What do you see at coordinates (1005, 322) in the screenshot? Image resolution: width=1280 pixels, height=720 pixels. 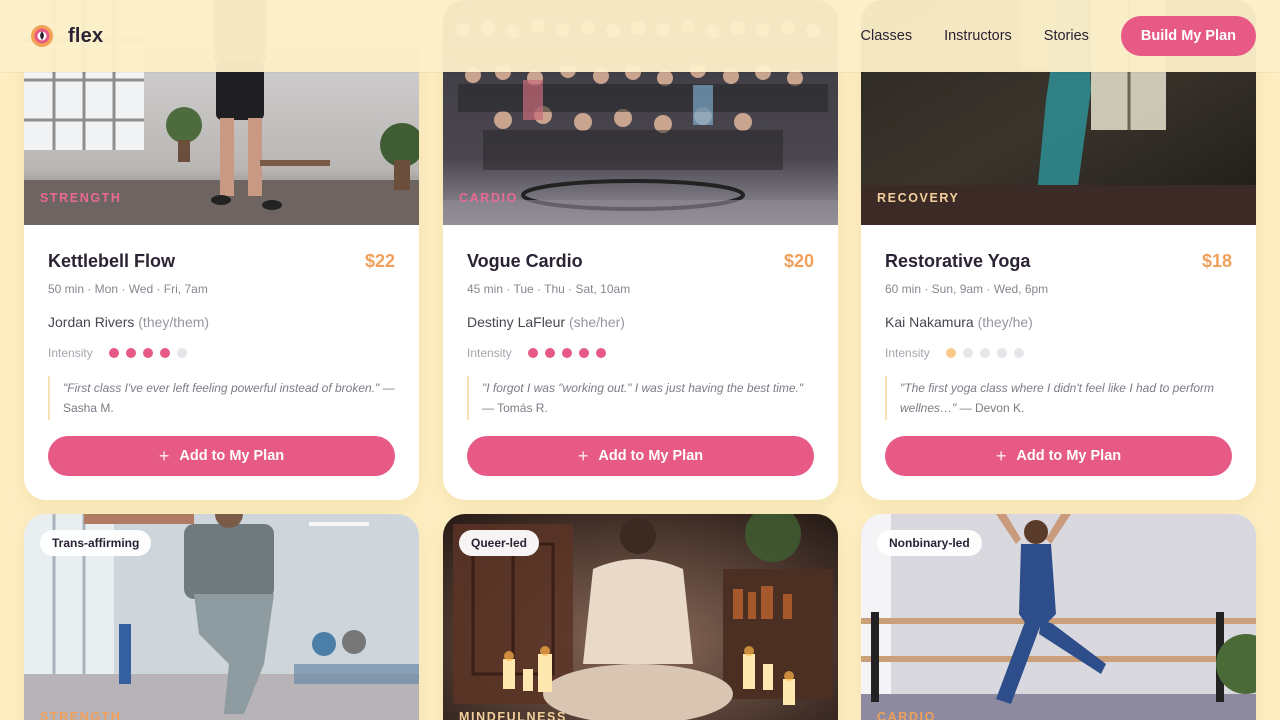 I see `instructor-pronouns: (they/he)` at bounding box center [1005, 322].